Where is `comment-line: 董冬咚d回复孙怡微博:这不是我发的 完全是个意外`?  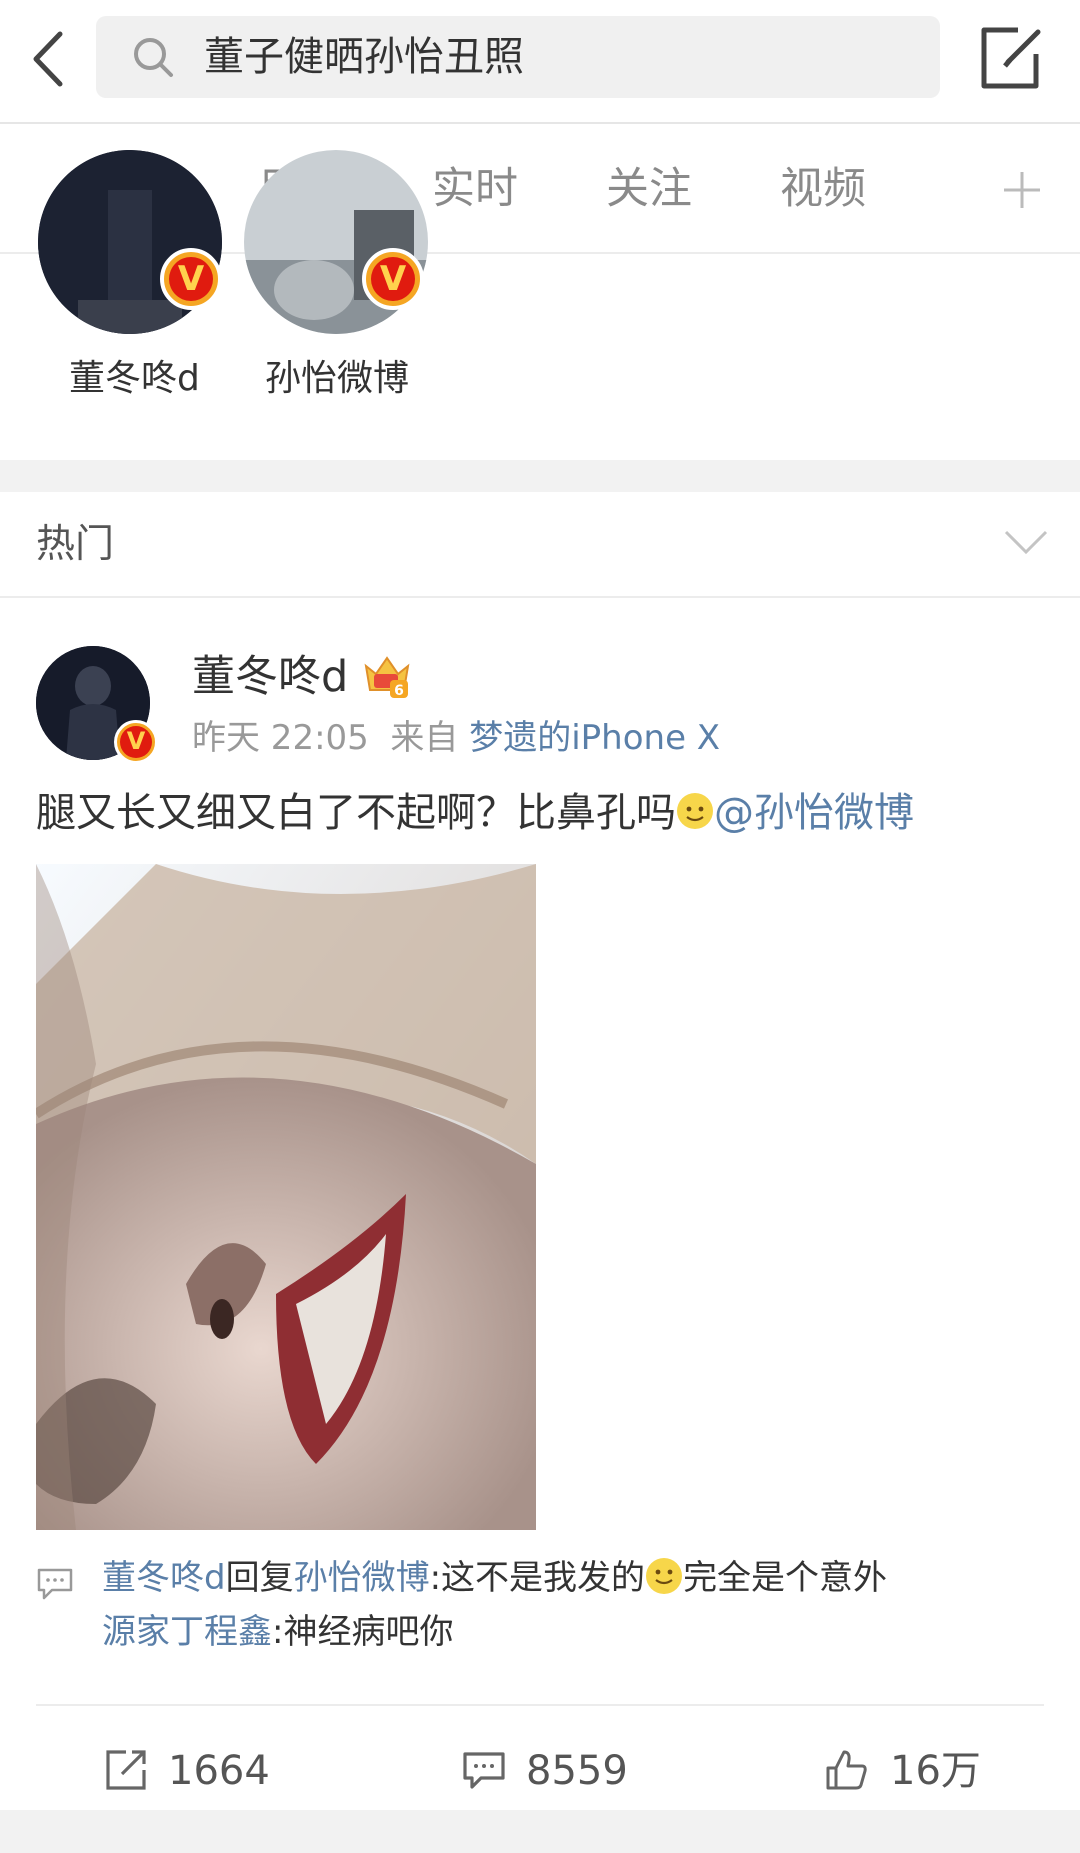
comment-line: 董冬咚d回复孙怡微博:这不是我发的 完全是个意外 is located at coordinates (495, 1578).